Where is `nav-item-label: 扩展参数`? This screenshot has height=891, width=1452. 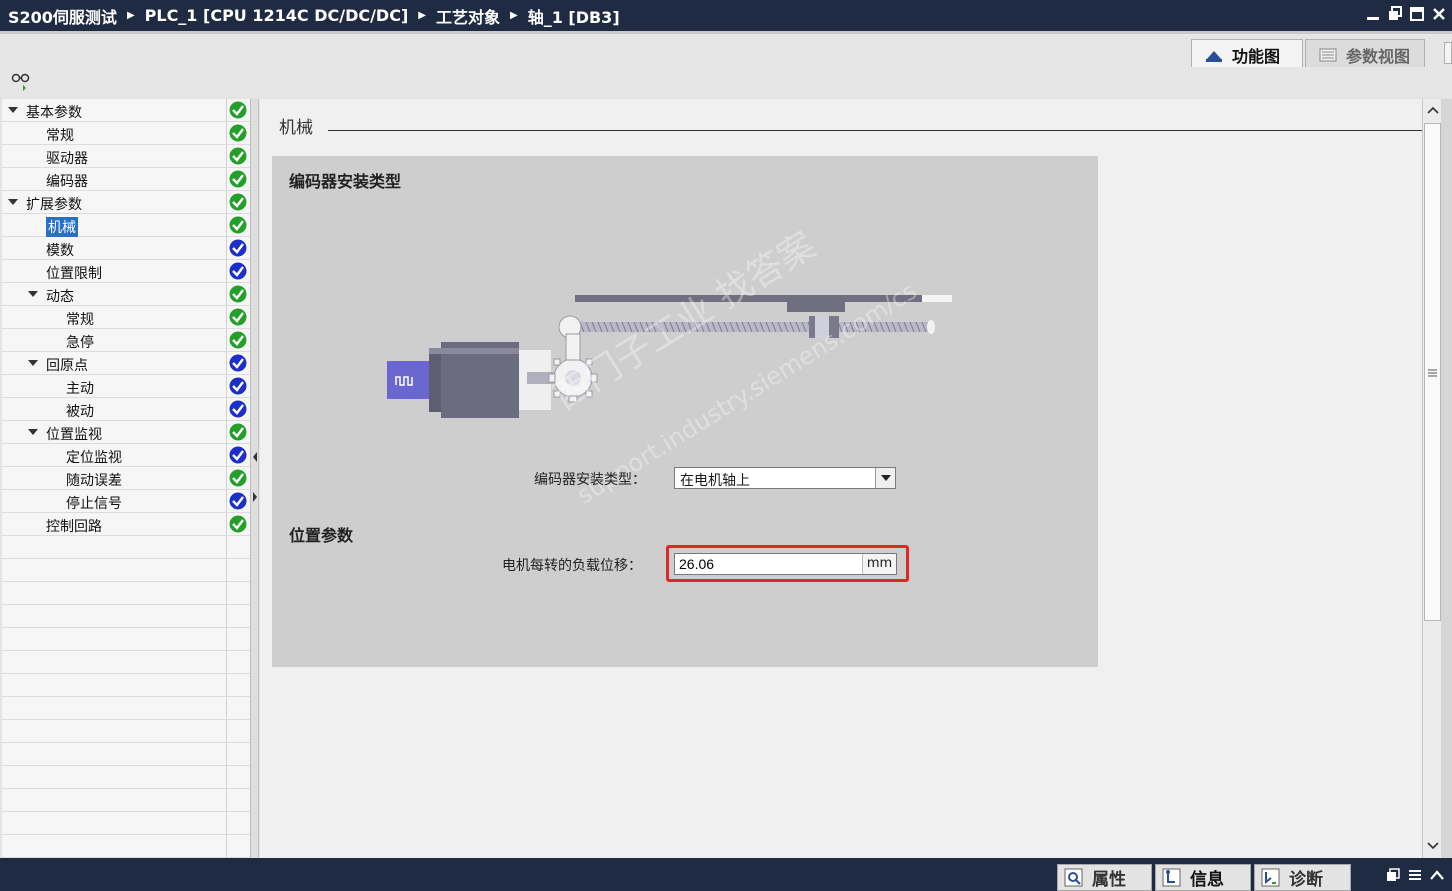
nav-item-label: 扩展参数 is located at coordinates (54, 205).